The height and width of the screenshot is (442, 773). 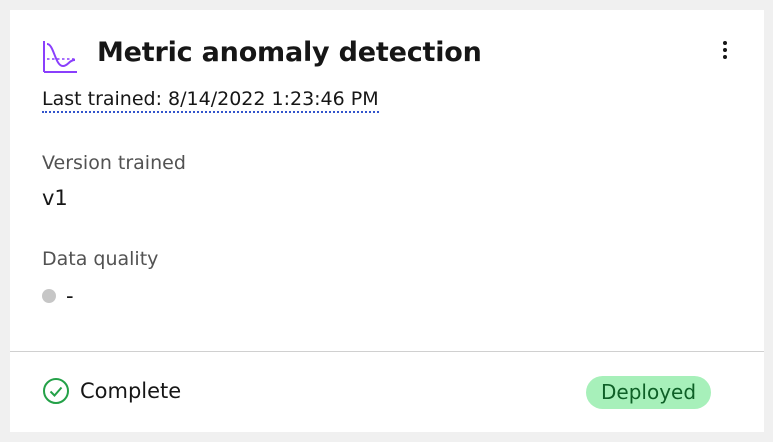 I want to click on training-status: Complete, so click(x=111, y=391).